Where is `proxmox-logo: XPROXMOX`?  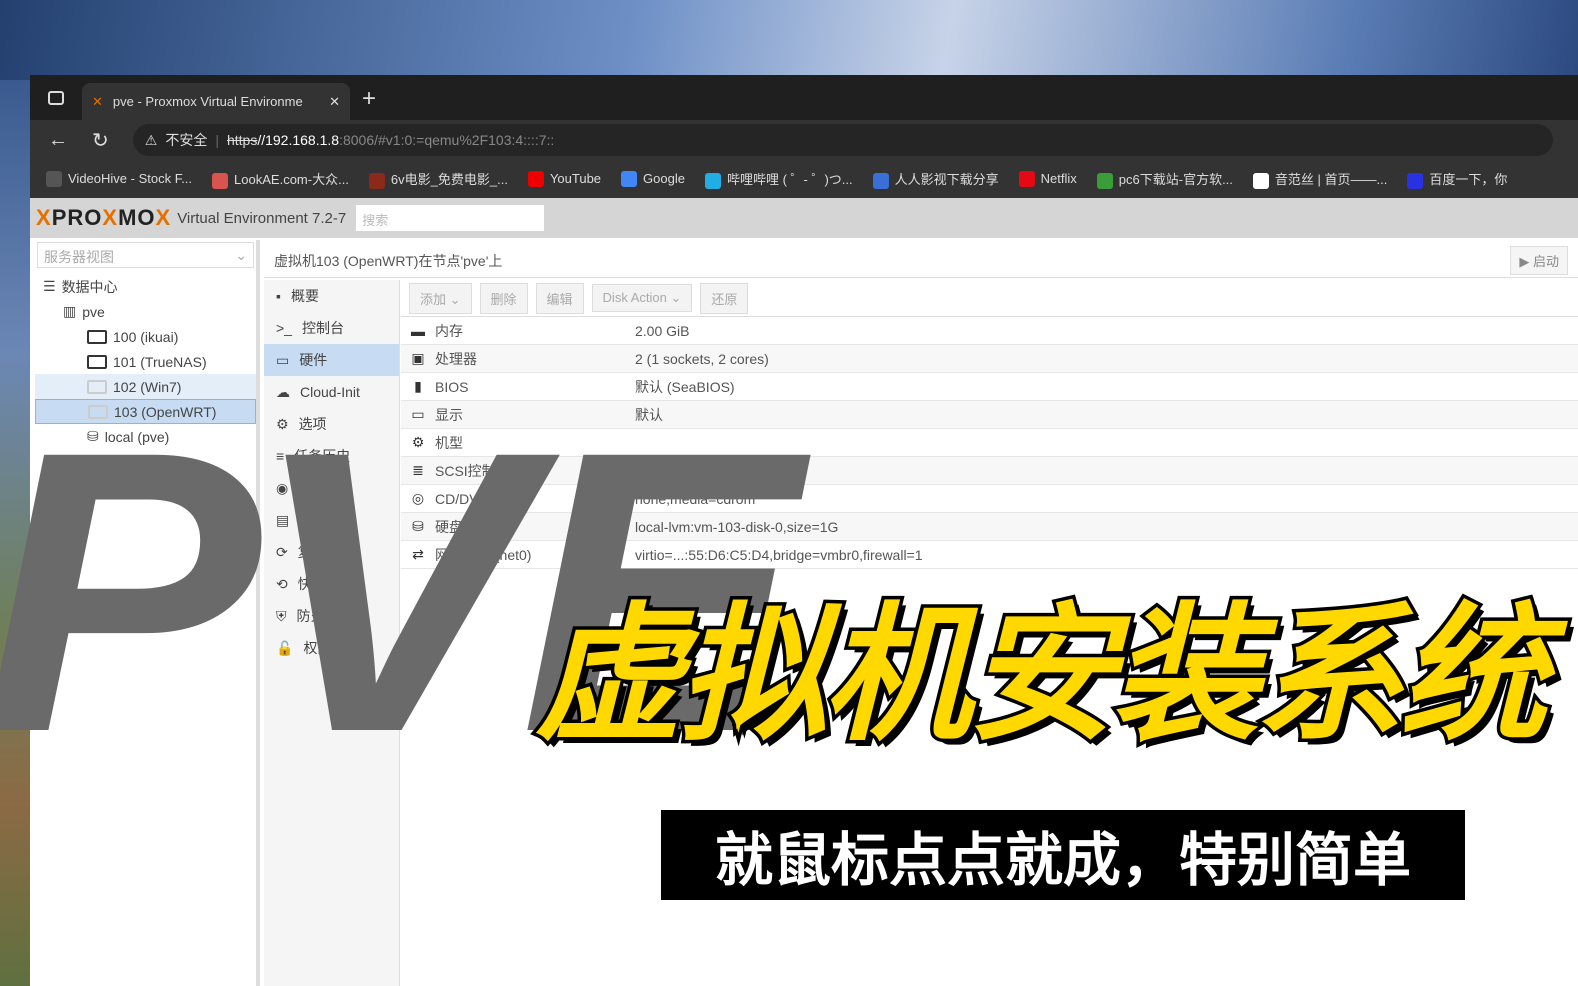
proxmox-logo: XPROXMOX is located at coordinates (104, 217).